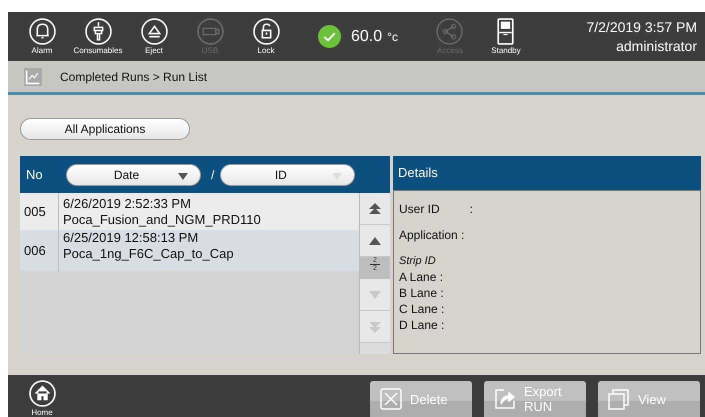 This screenshot has width=705, height=417. Describe the element at coordinates (619, 399) in the screenshot. I see `windows-icon` at that location.